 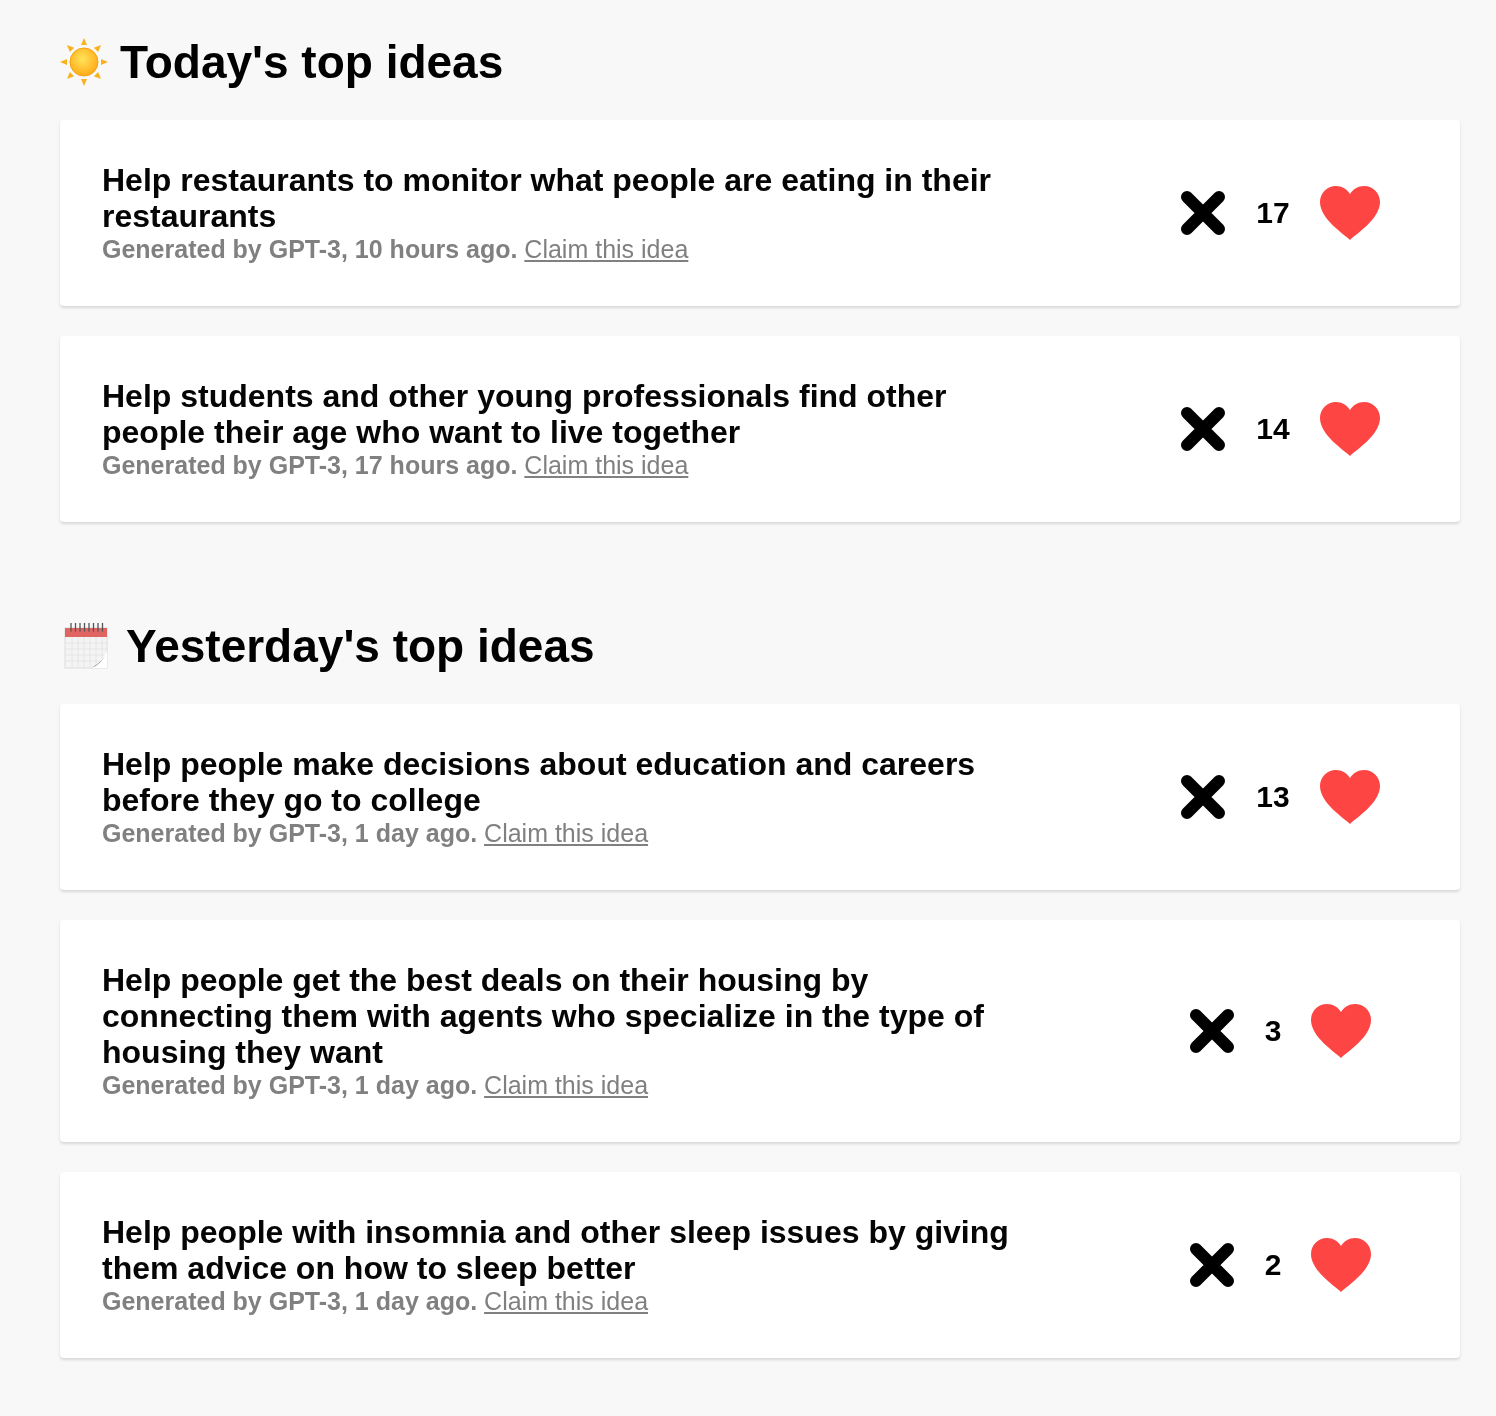 I want to click on idea-title: Help students and other young professionals find other people their age who want to live together, so click(x=525, y=414).